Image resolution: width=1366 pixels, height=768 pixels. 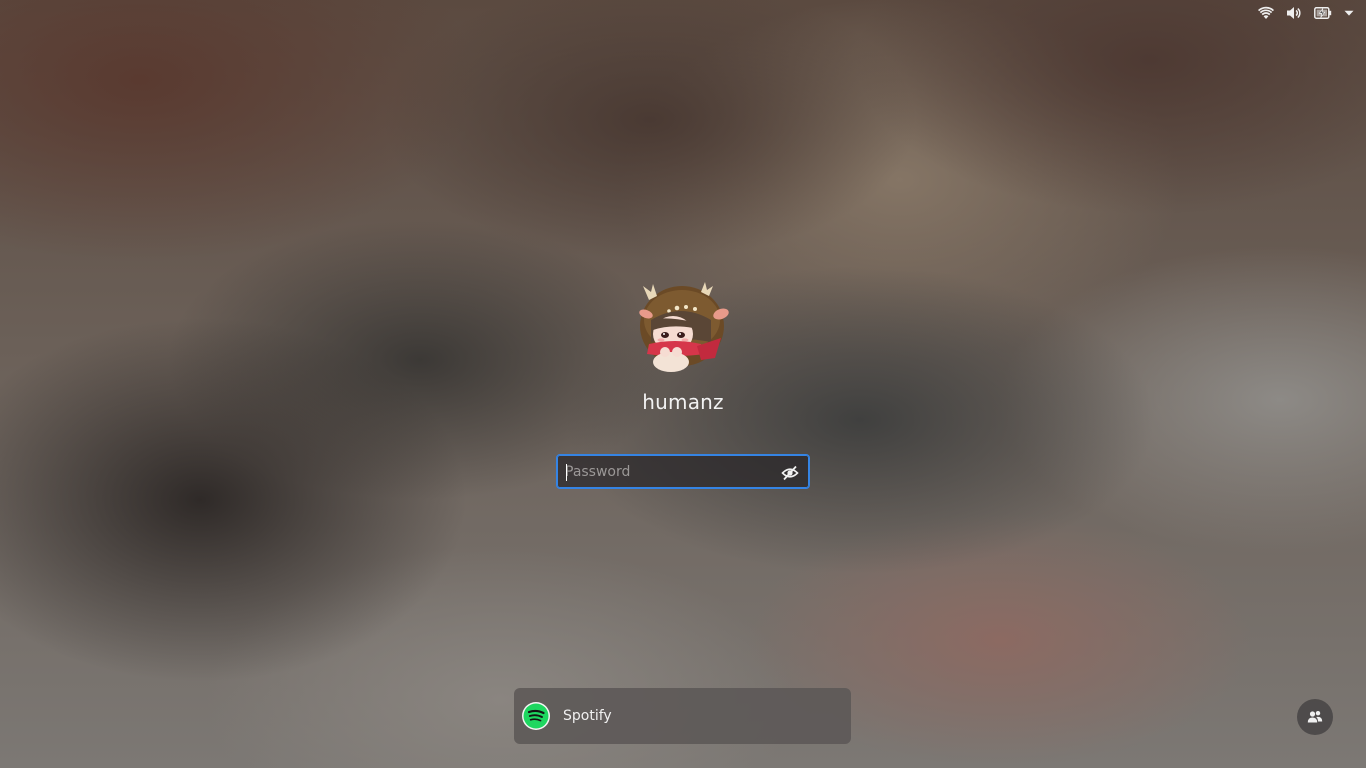 I want to click on password-field-container, so click(x=683, y=471).